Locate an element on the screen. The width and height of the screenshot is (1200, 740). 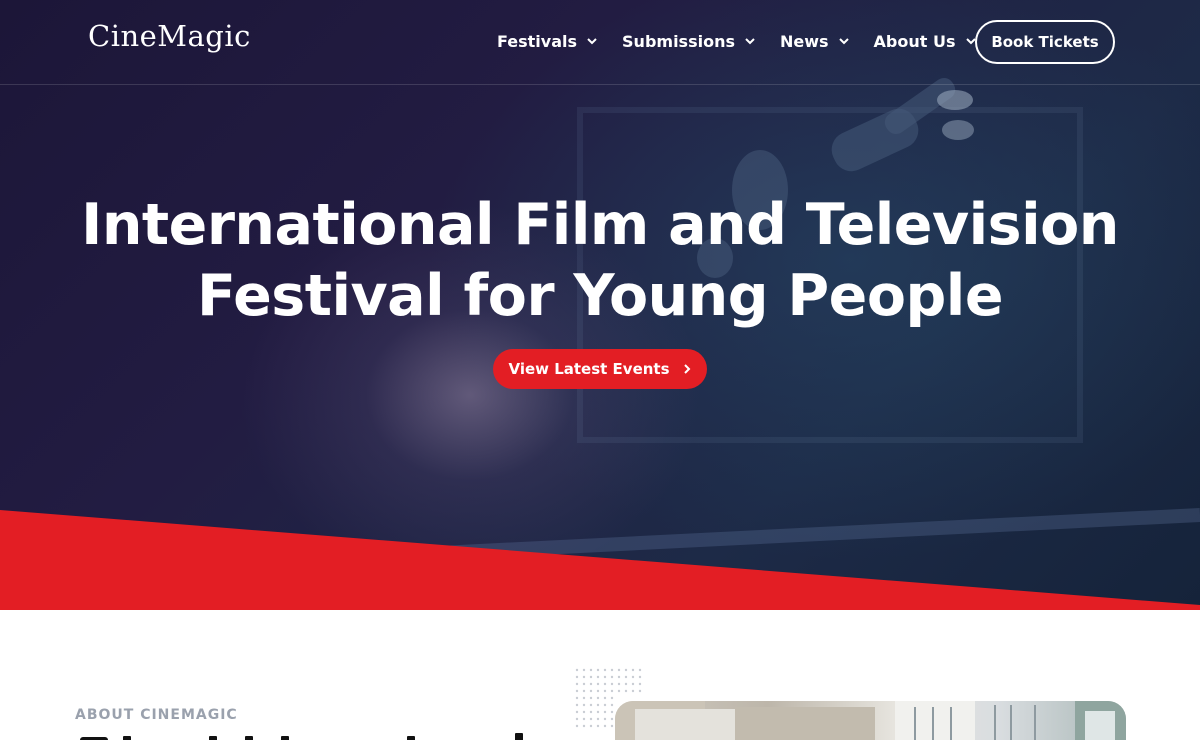
nav-item-label: Submissions is located at coordinates (678, 41).